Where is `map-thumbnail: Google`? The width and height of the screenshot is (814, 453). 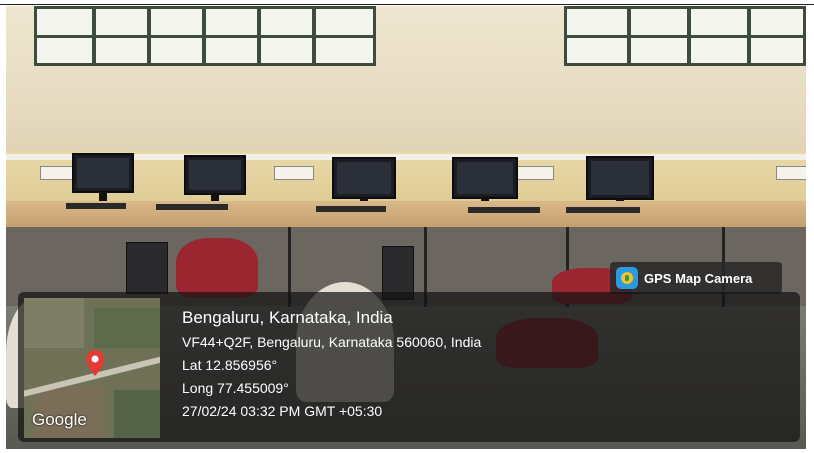 map-thumbnail: Google is located at coordinates (92, 368).